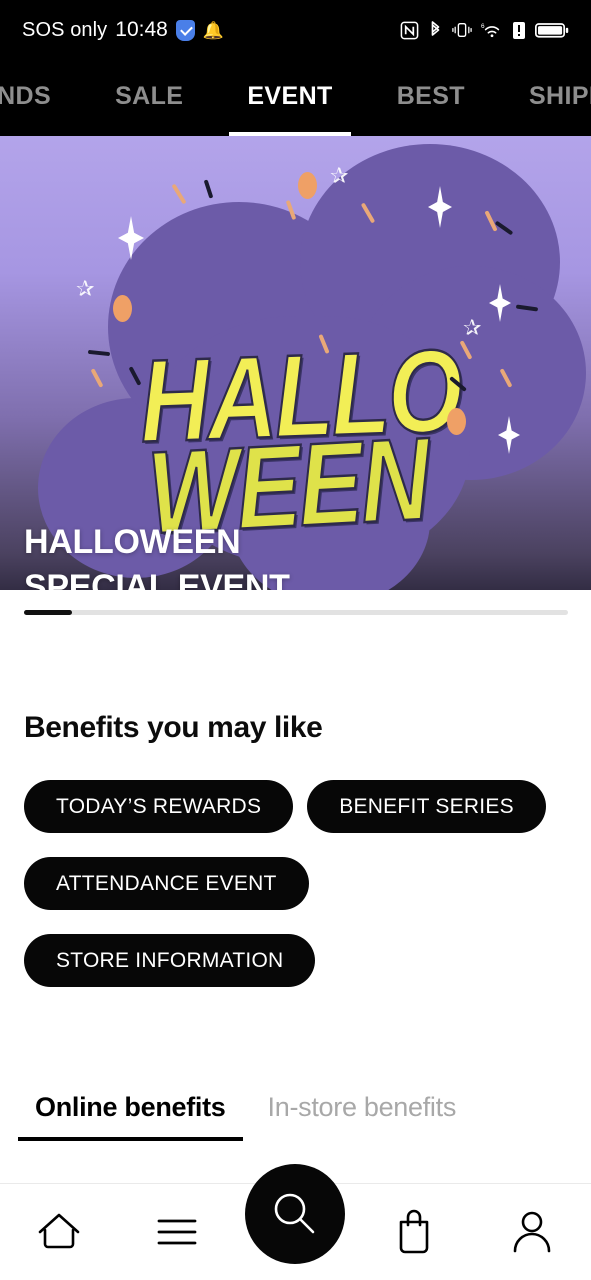 This screenshot has width=591, height=1280. What do you see at coordinates (435, 28) in the screenshot?
I see `bluetooth-icon` at bounding box center [435, 28].